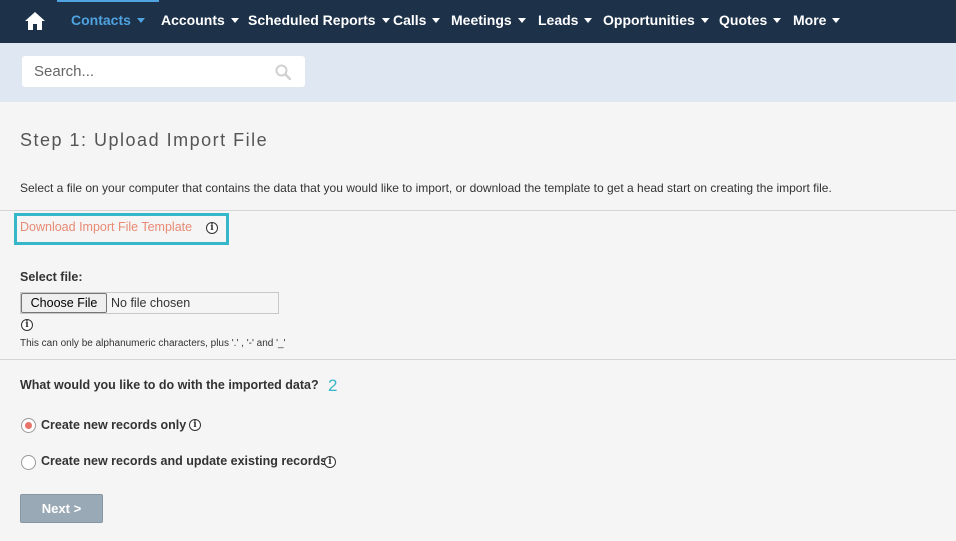 This screenshot has height=541, width=956. I want to click on search-icon, so click(283, 72).